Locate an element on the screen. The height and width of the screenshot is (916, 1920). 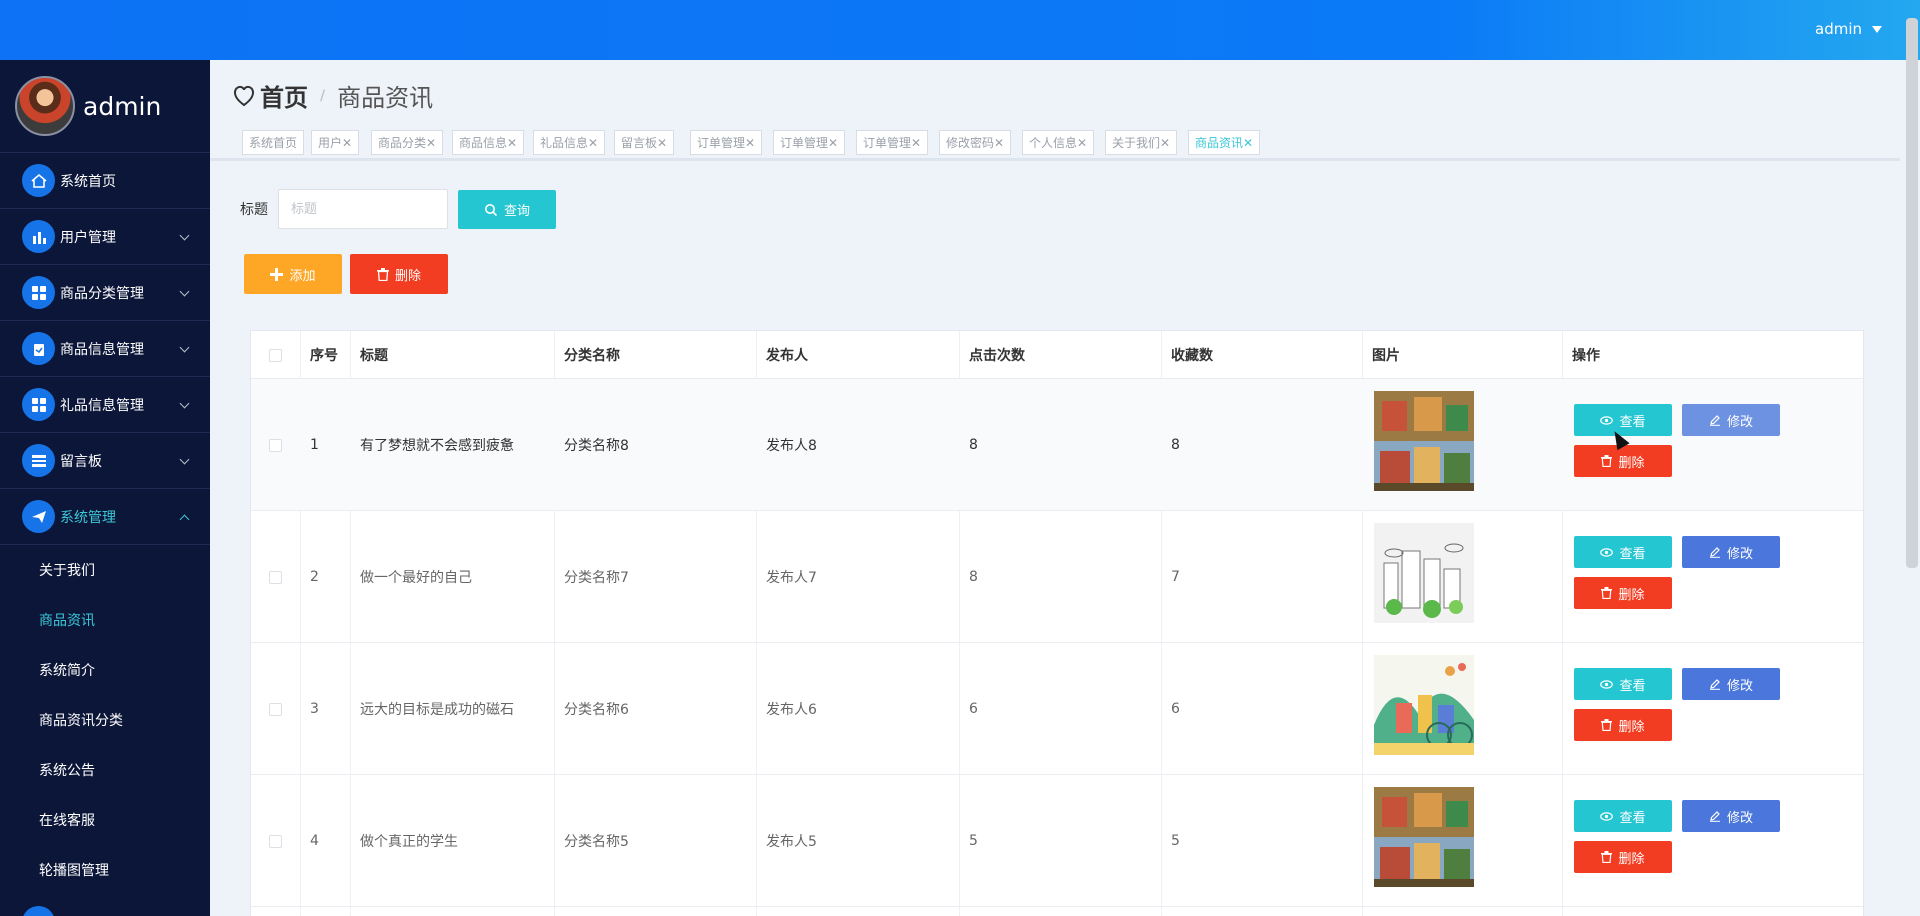
list-icon is located at coordinates (38, 460).